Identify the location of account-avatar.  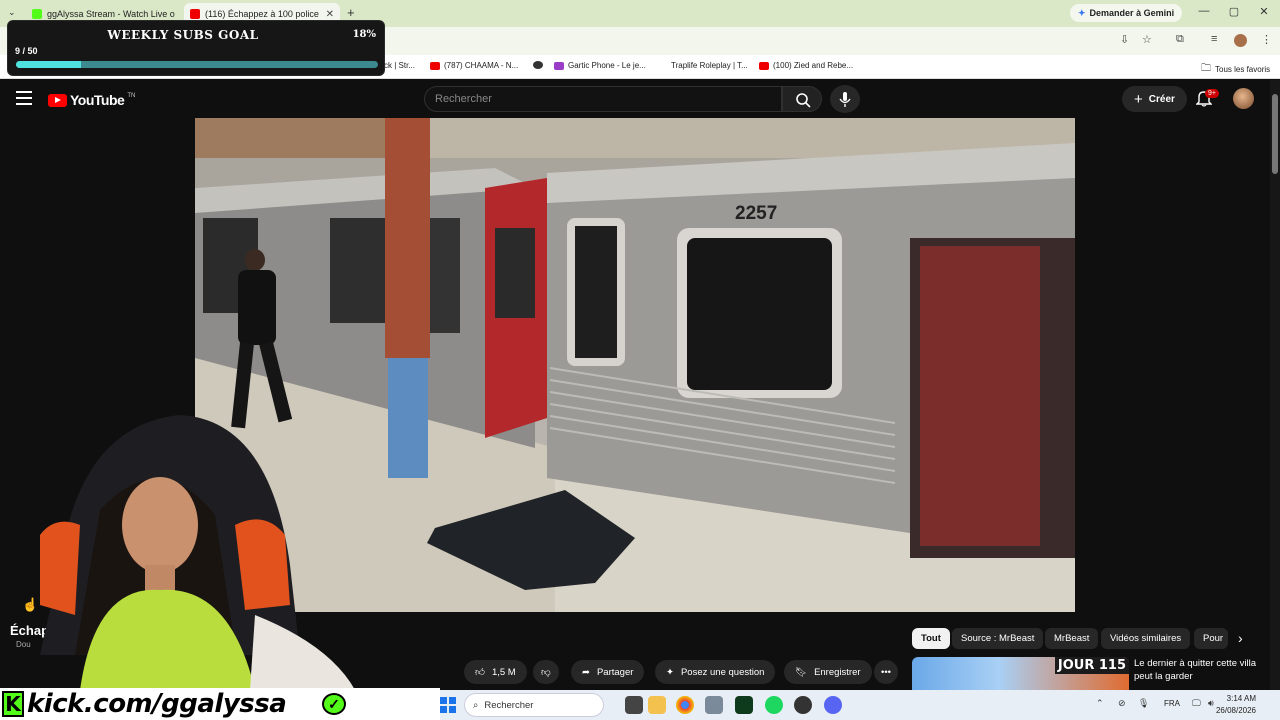
(1243, 98).